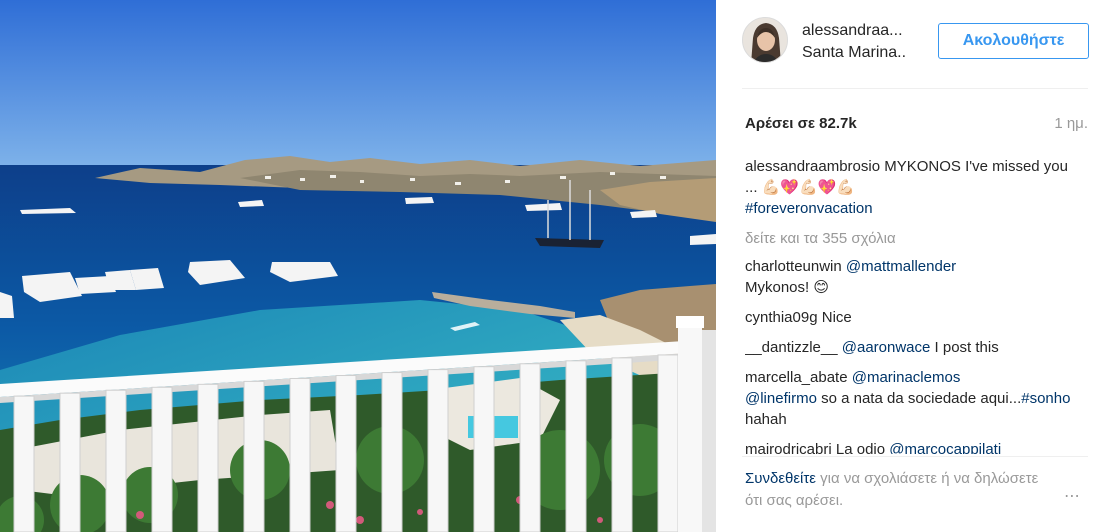  I want to click on comment-text-2: hahah, so click(766, 419).